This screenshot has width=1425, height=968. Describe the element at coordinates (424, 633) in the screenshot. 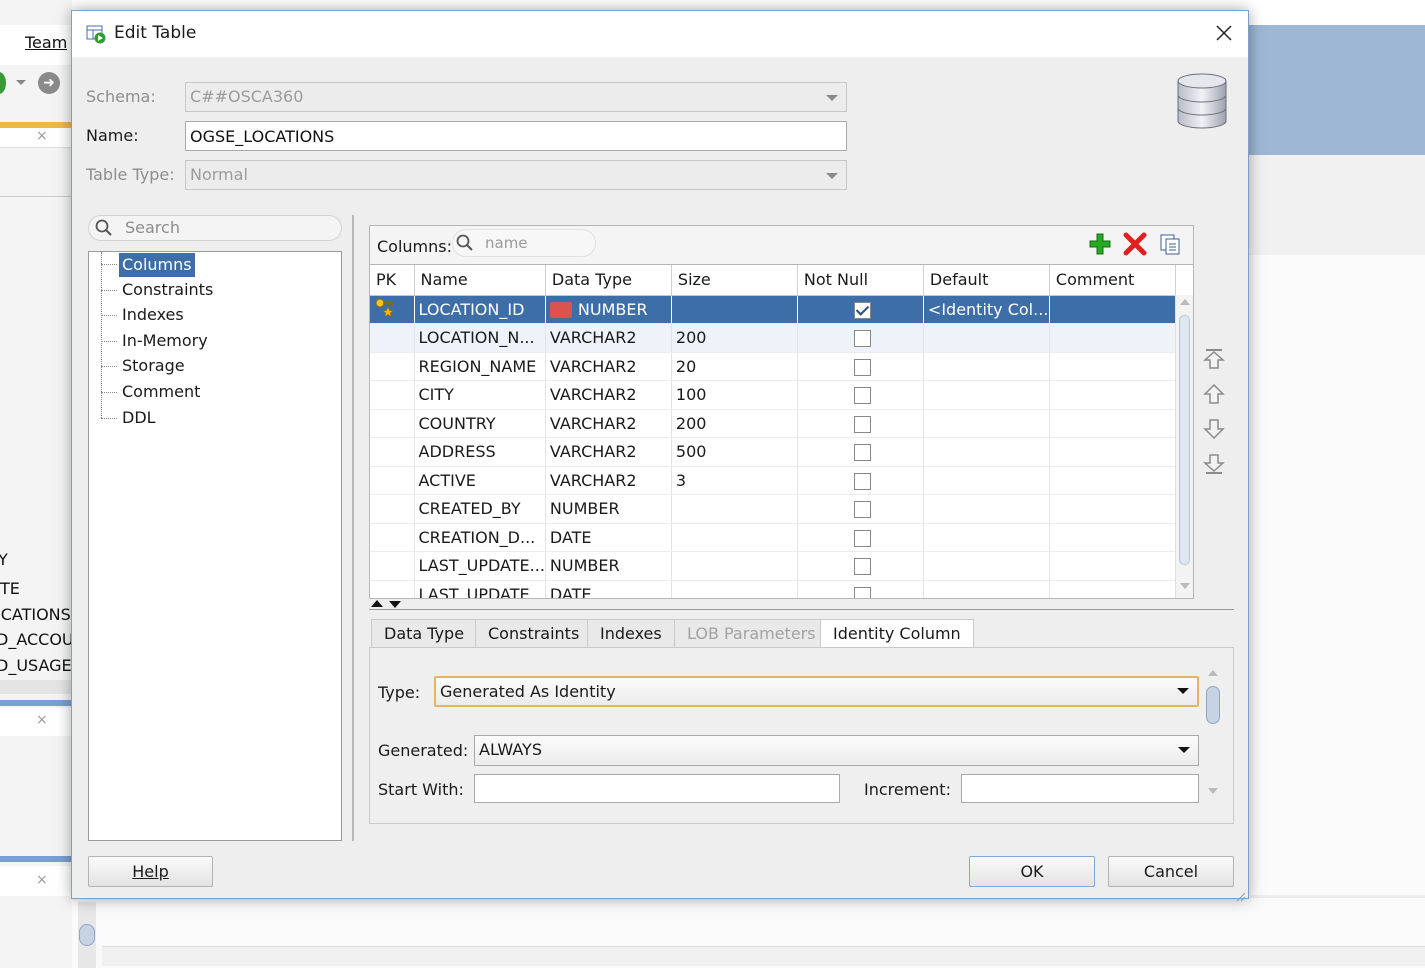

I see `tab-data-type: Data Type` at that location.